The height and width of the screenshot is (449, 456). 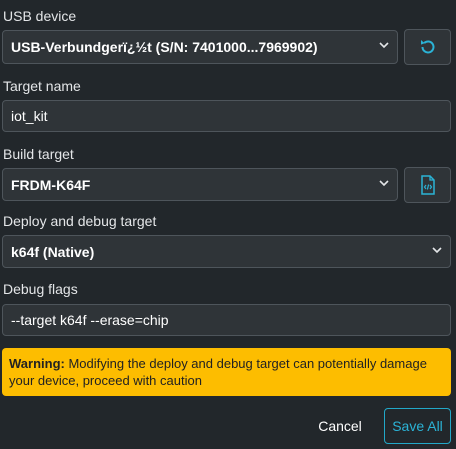 I want to click on refresh-button, so click(x=427, y=47).